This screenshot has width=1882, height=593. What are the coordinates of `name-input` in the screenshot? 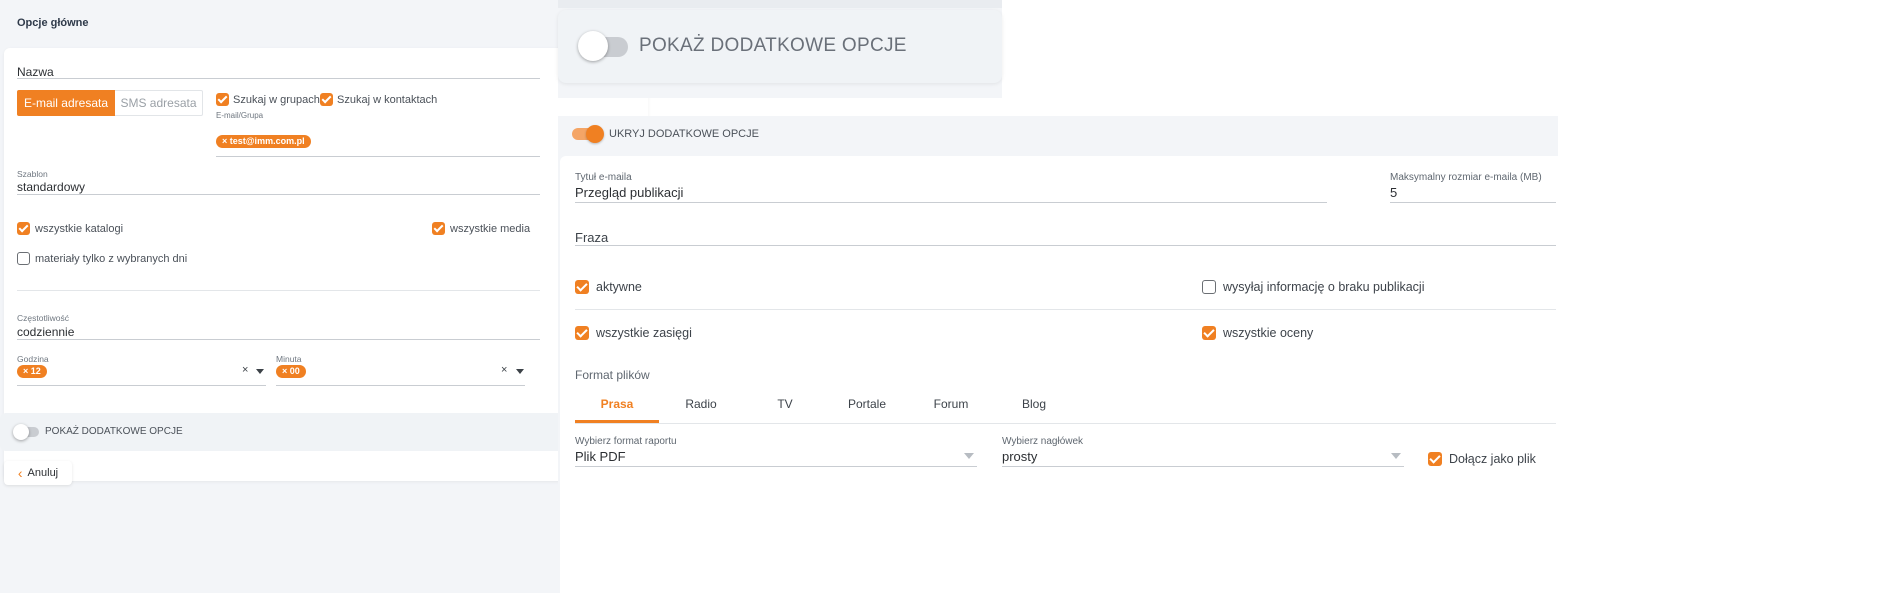 It's located at (278, 78).